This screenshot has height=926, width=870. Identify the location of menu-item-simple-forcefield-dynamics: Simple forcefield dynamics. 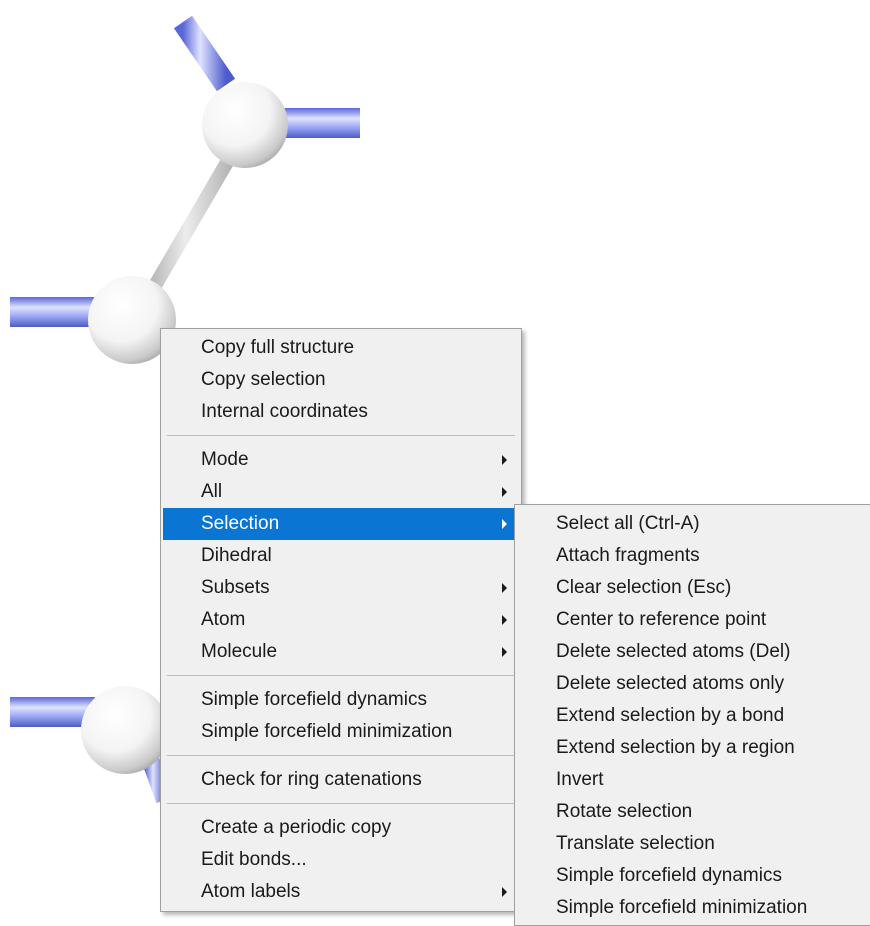
(341, 700).